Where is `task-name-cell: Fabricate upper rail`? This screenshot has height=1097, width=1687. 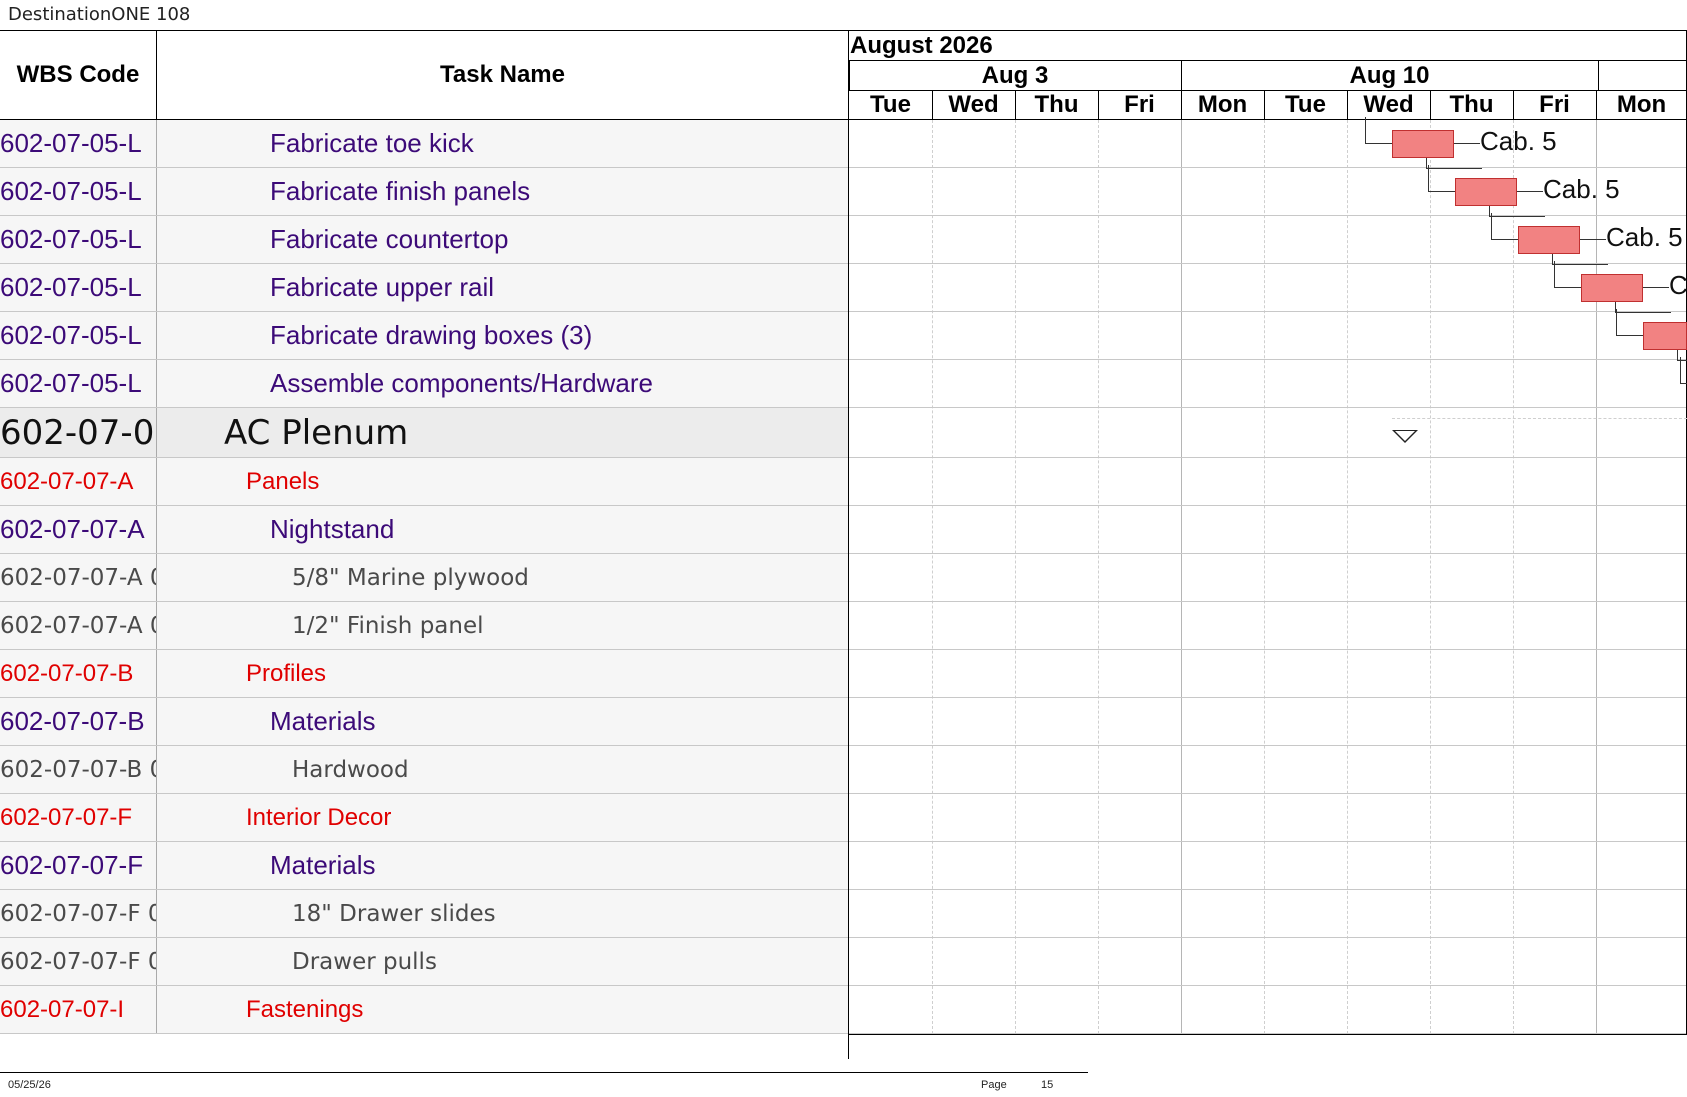 task-name-cell: Fabricate upper rail is located at coordinates (382, 287).